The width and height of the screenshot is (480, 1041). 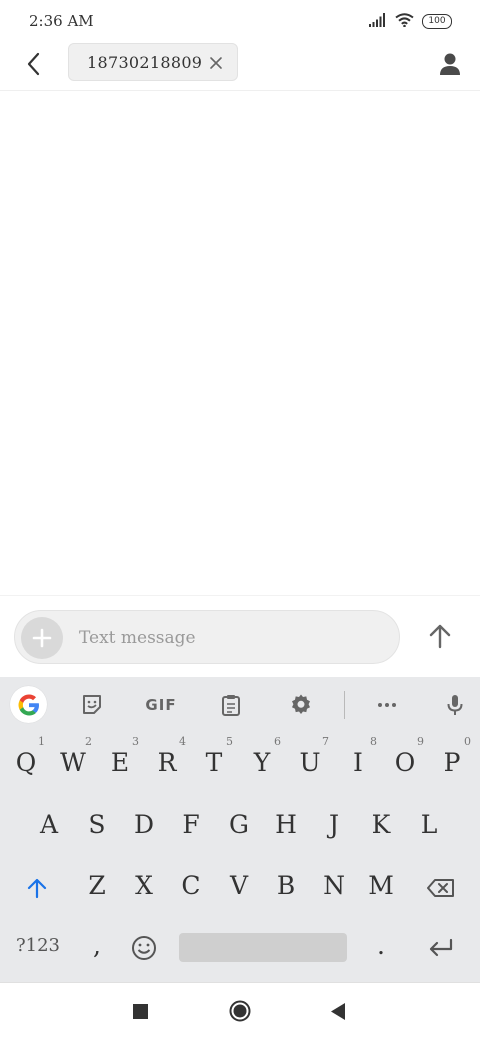 I want to click on comma-key: ,, so click(x=97, y=946).